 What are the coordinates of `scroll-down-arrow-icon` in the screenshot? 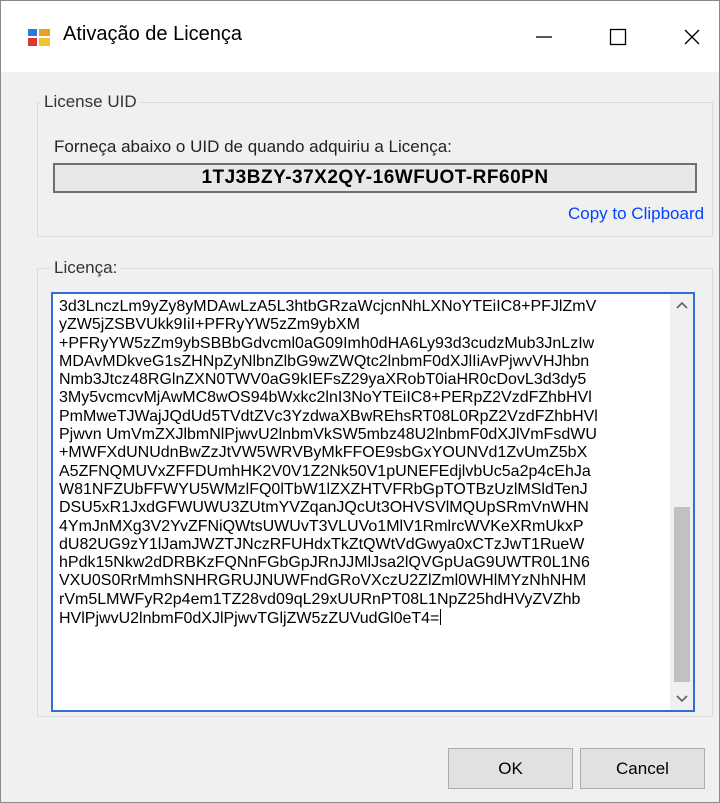 It's located at (682, 699).